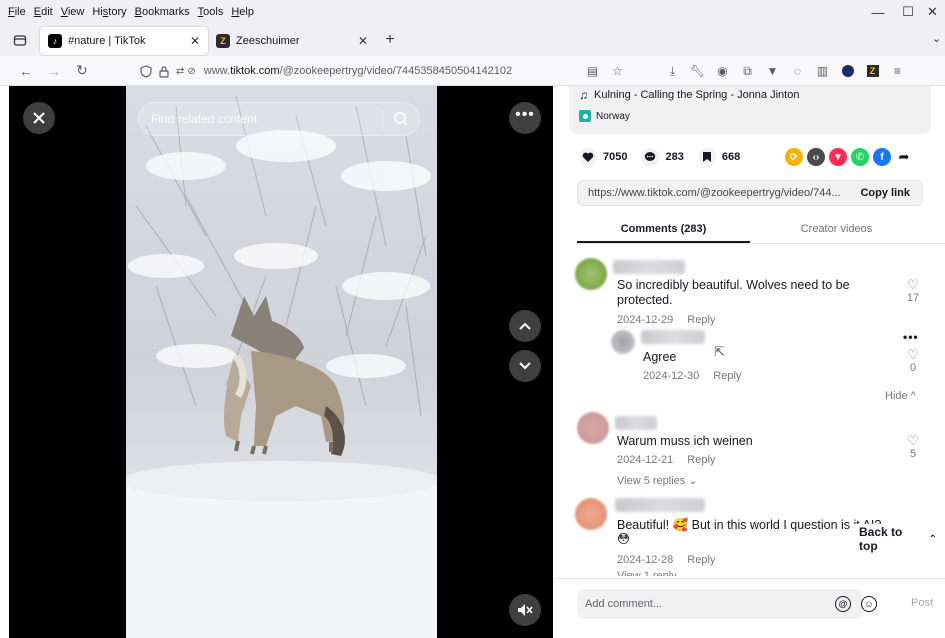 The width and height of the screenshot is (945, 638). I want to click on send-to-friends-icon: ▼, so click(838, 157).